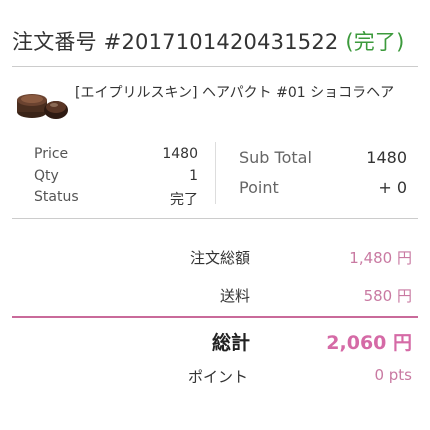 The width and height of the screenshot is (430, 430). I want to click on order-total-label: 注文総額, so click(219, 258).